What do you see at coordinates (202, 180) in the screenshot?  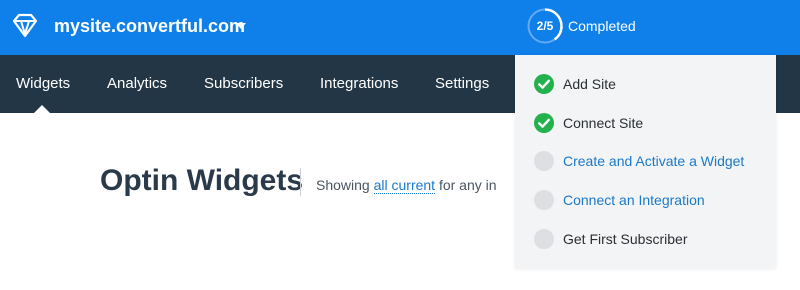 I see `page-title: Optin Widgets` at bounding box center [202, 180].